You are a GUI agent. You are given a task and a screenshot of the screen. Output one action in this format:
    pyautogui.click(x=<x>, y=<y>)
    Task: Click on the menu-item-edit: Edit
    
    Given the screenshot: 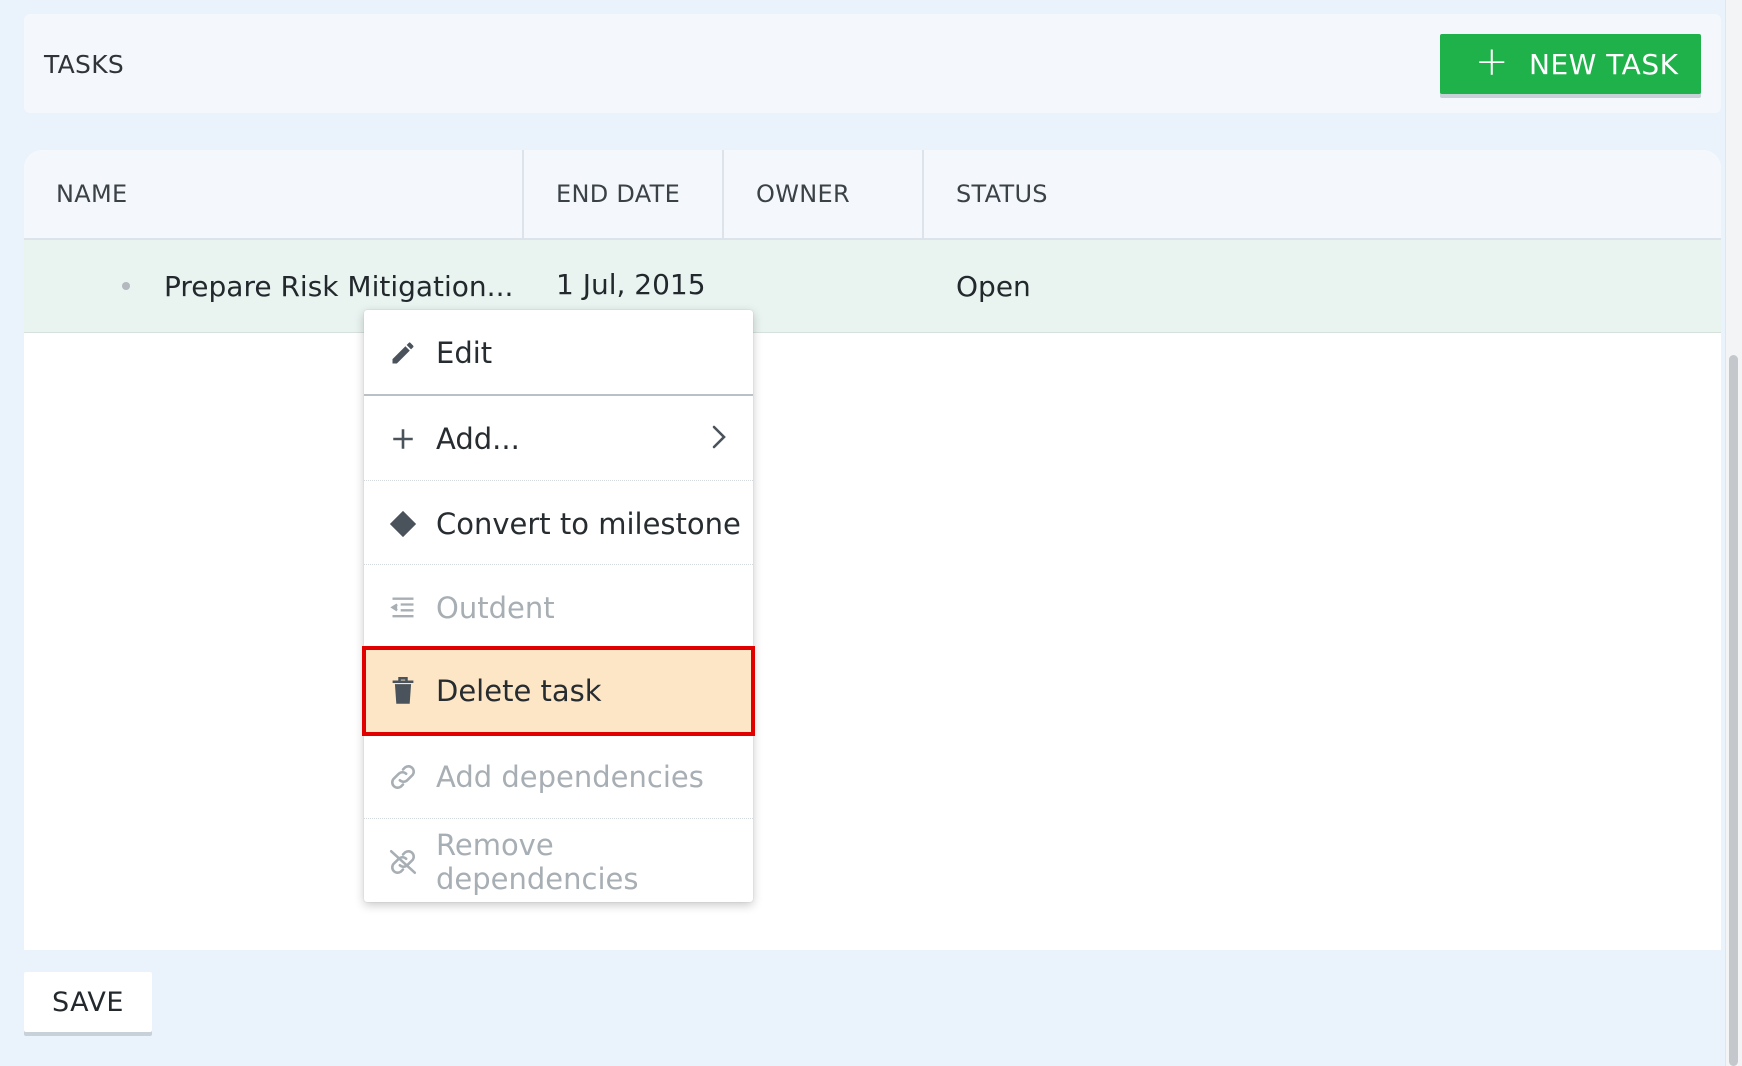 What is the action you would take?
    pyautogui.click(x=558, y=352)
    